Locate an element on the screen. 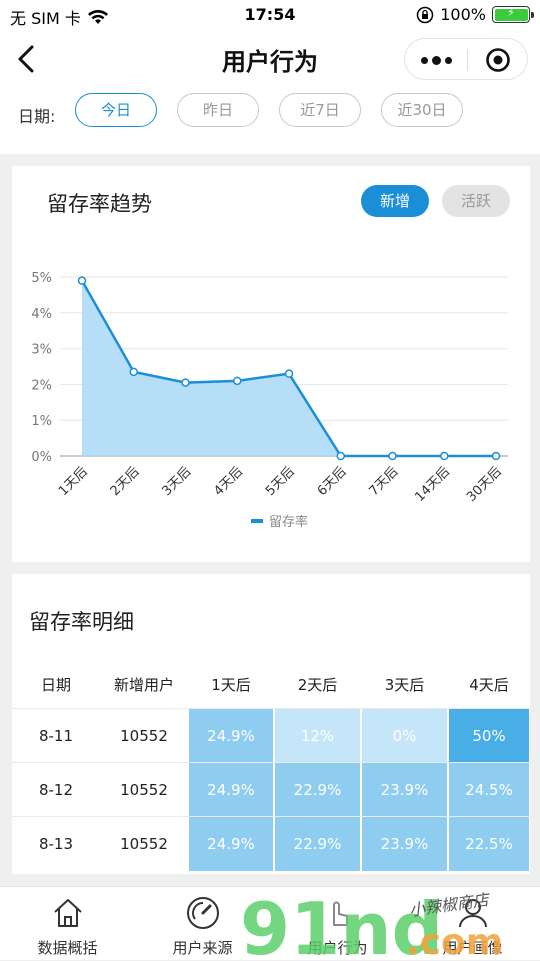 Image resolution: width=540 pixels, height=961 pixels. tab-bar: 数据概括 用户来源 用户行为 用户画像 is located at coordinates (270, 923).